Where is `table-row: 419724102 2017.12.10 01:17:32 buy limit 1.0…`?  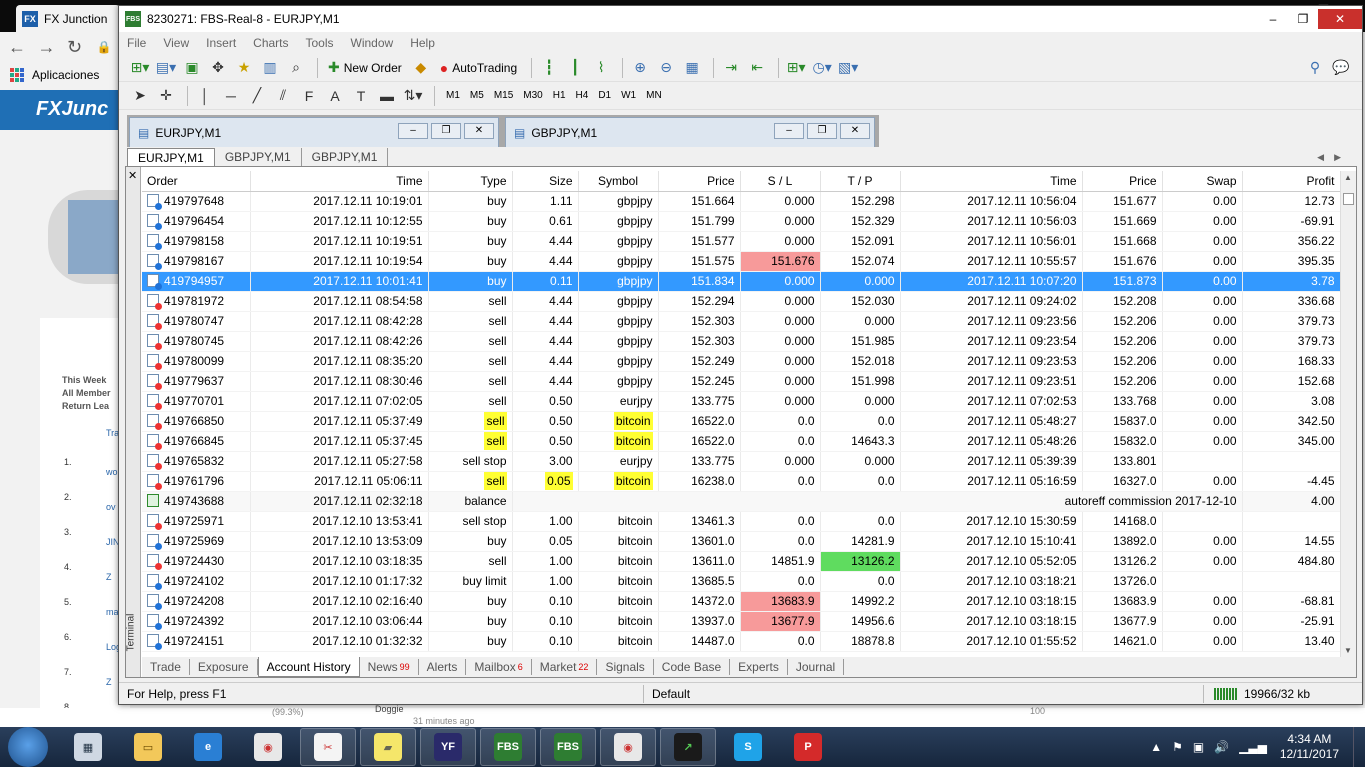
table-row: 419724102 2017.12.10 01:17:32 buy limit 1.0… is located at coordinates (741, 581).